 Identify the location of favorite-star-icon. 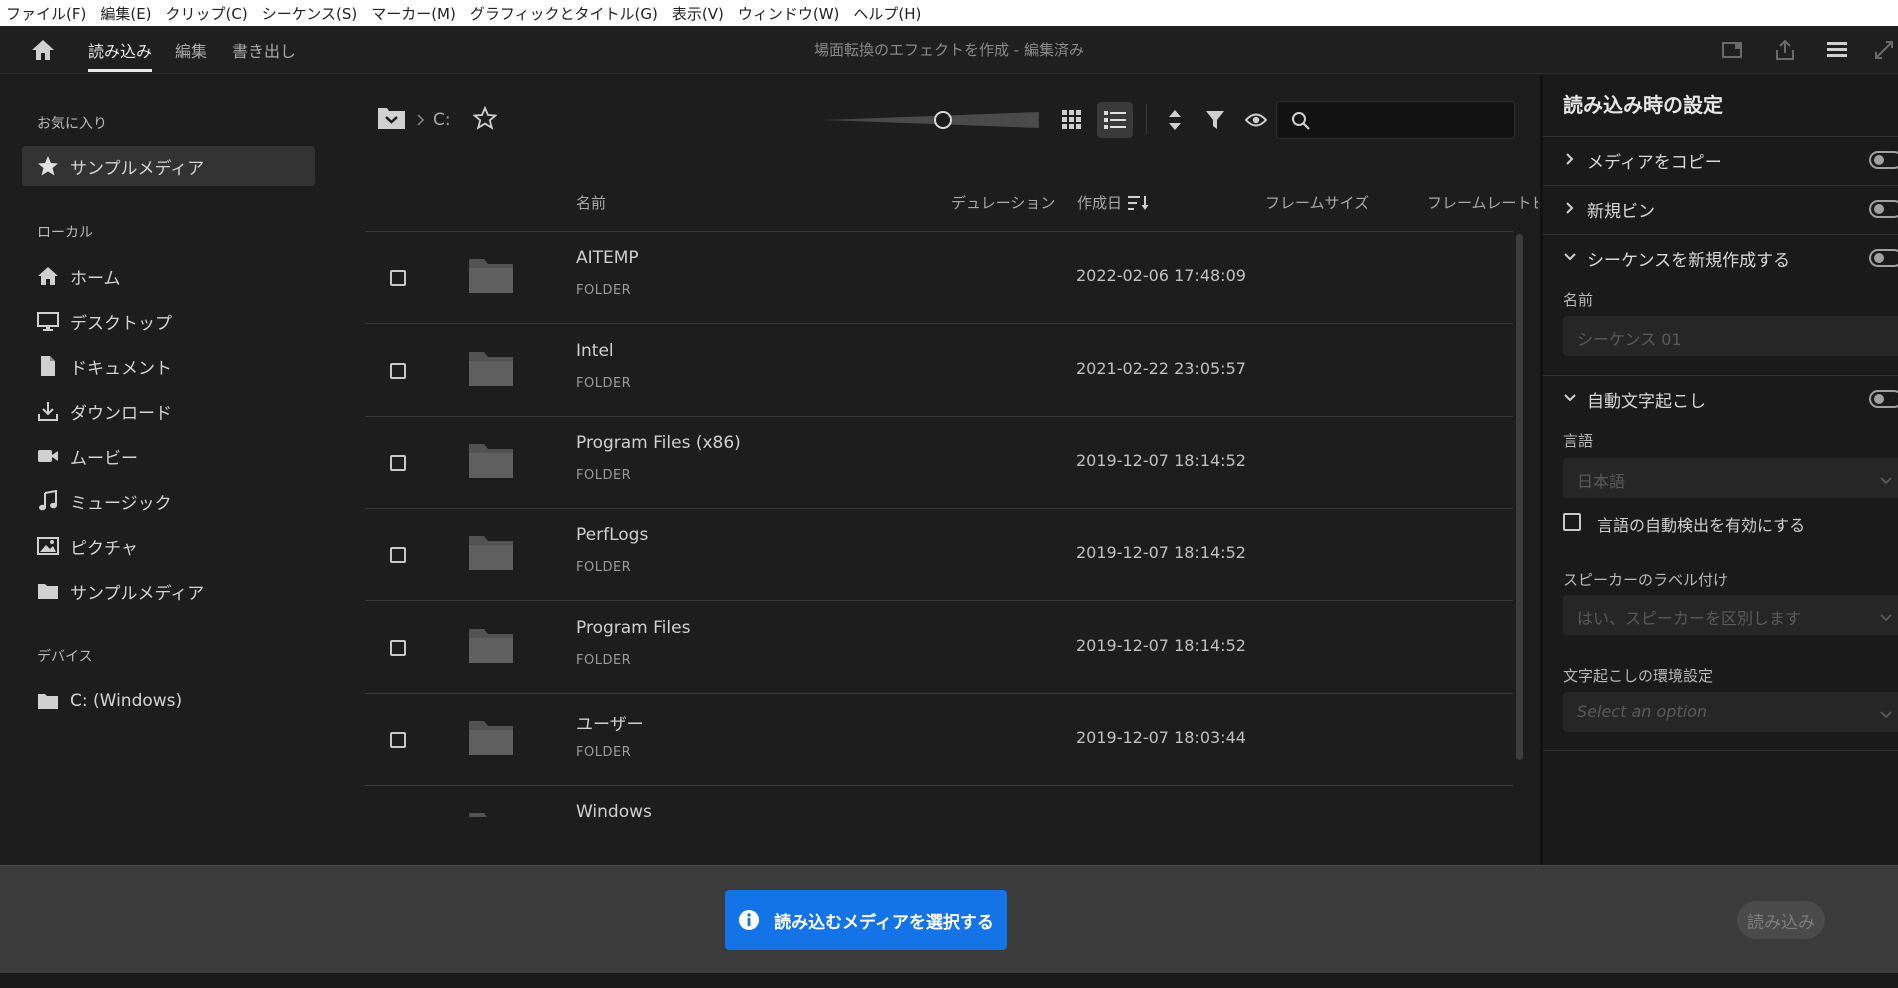
(484, 119).